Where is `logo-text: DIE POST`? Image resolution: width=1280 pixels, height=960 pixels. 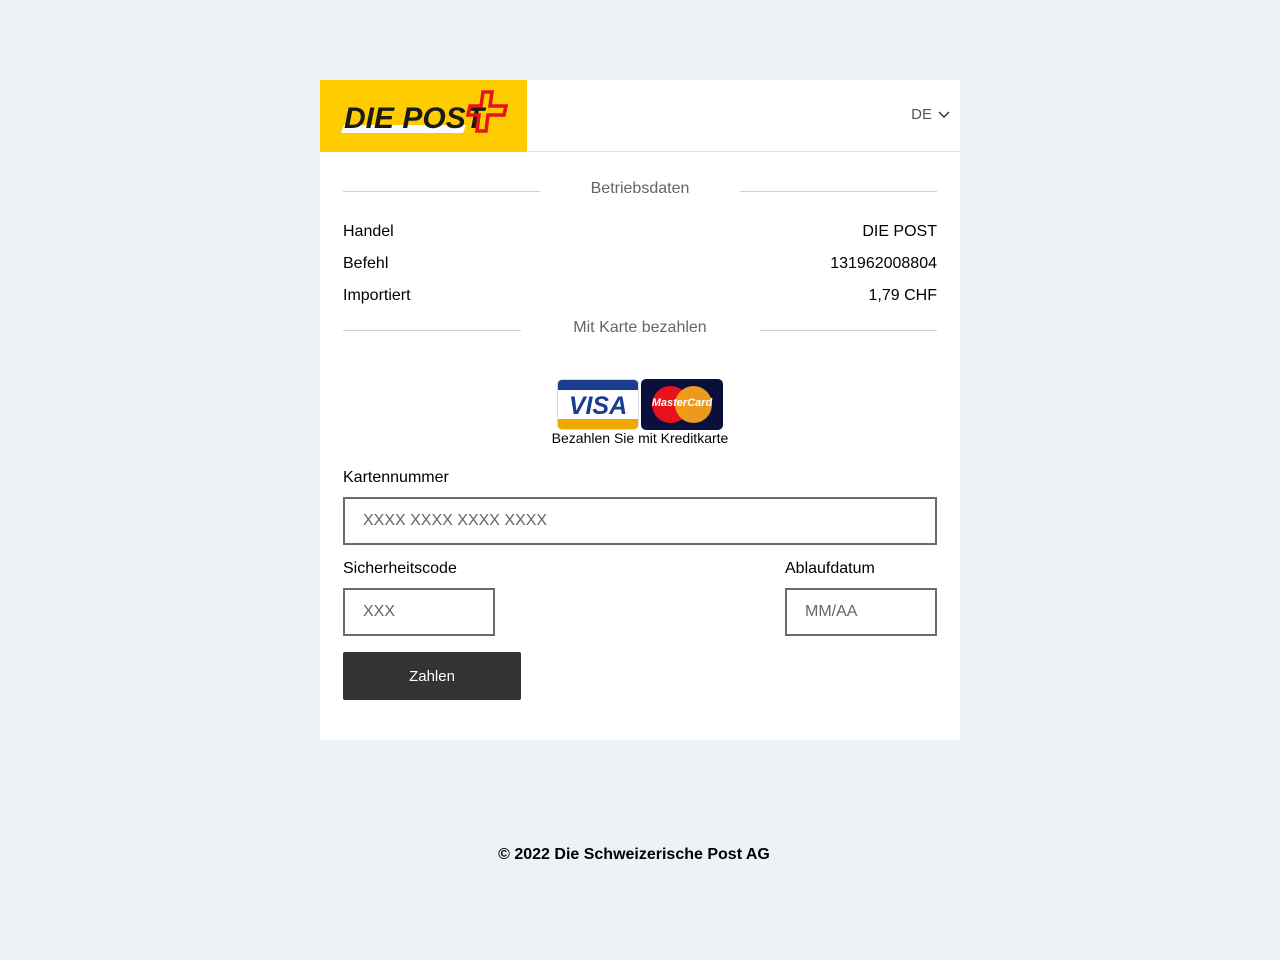 logo-text: DIE POST is located at coordinates (415, 118).